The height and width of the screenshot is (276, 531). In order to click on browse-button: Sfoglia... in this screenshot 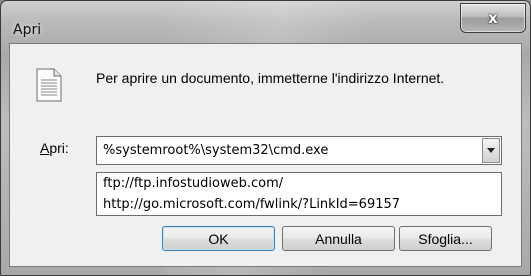, I will do `click(445, 238)`.